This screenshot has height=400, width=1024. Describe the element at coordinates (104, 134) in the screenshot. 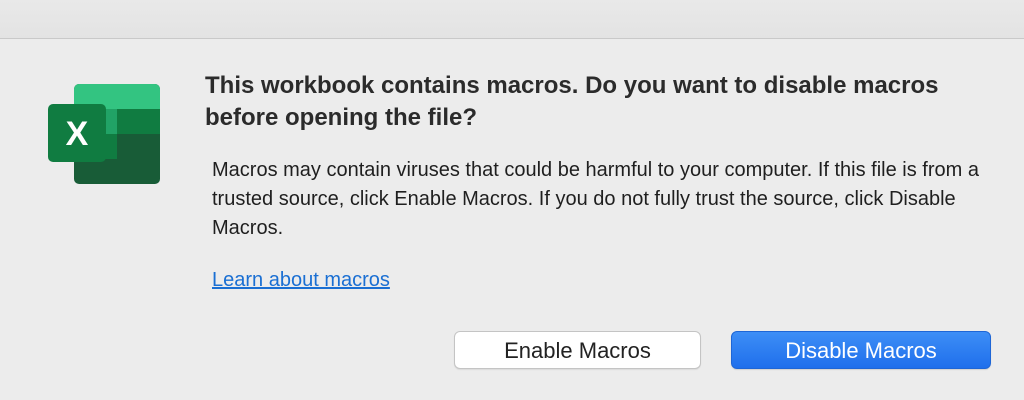

I see `excel-icon: X` at that location.